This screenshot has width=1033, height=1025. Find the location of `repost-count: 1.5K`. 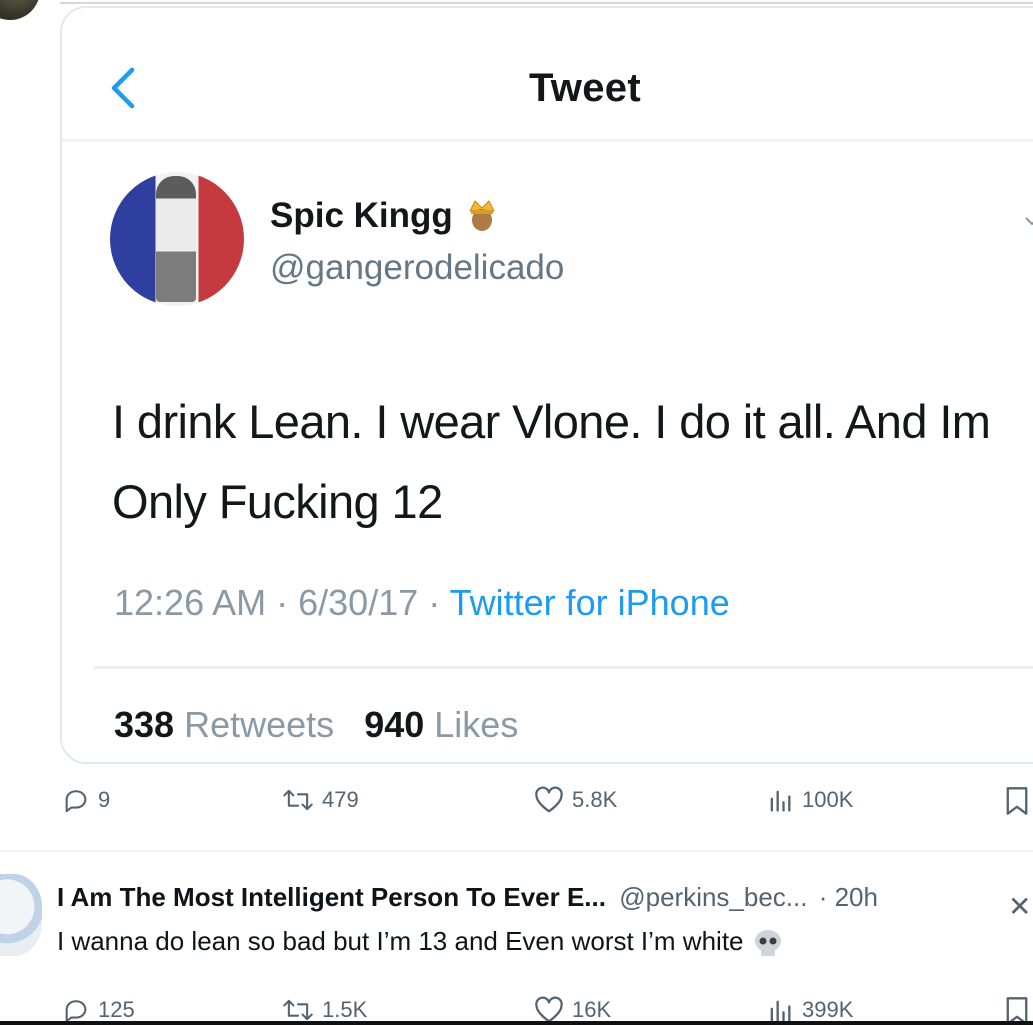

repost-count: 1.5K is located at coordinates (345, 1009).